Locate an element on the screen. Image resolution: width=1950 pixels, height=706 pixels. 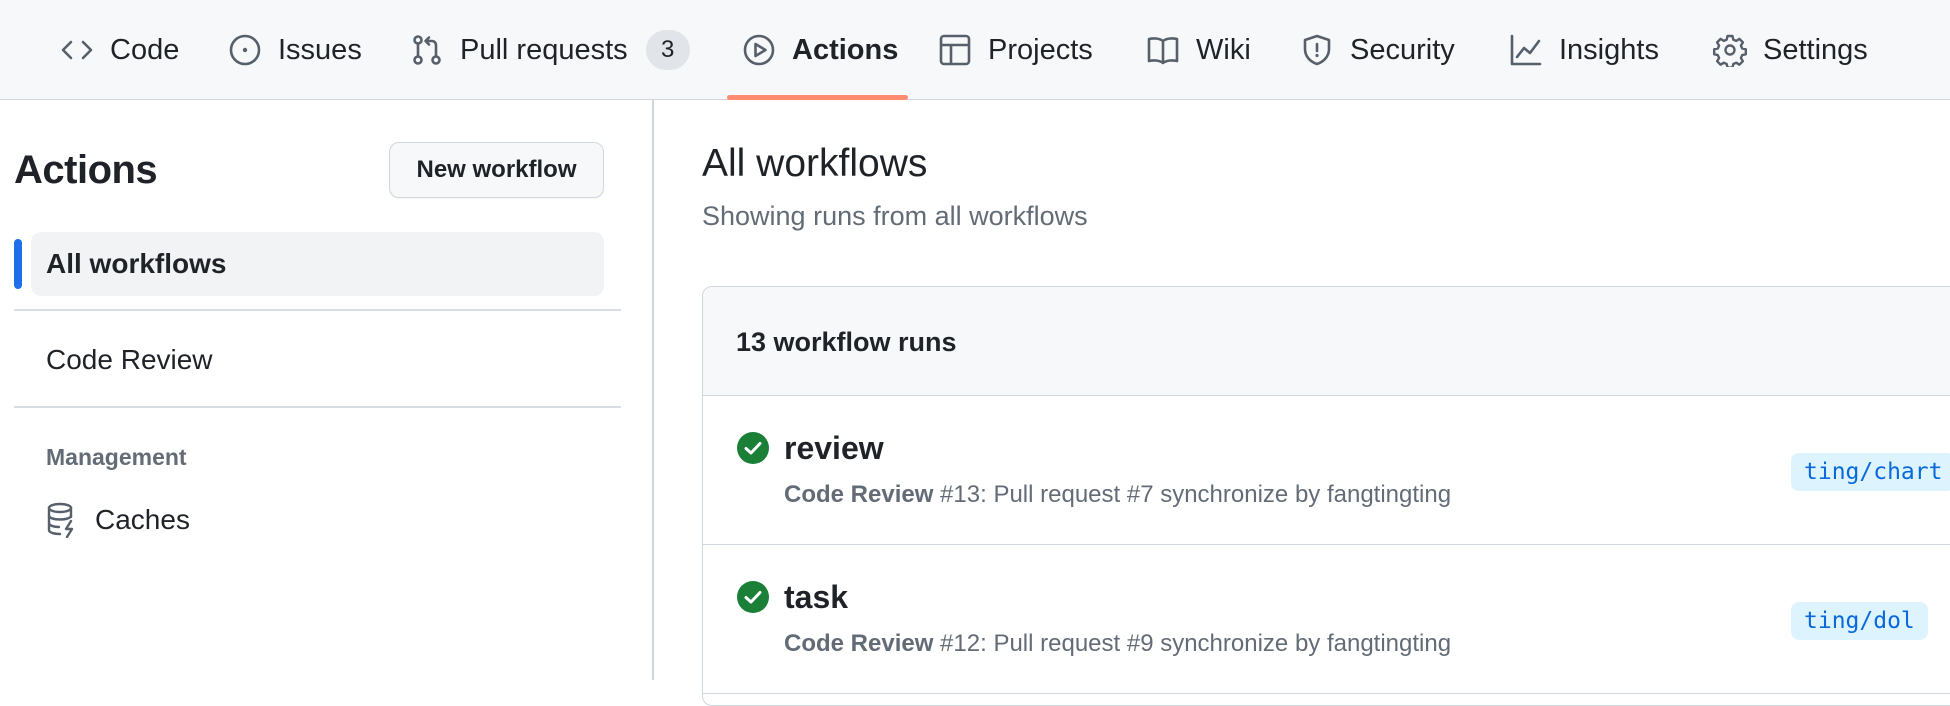
tab-label: Issues is located at coordinates (320, 49).